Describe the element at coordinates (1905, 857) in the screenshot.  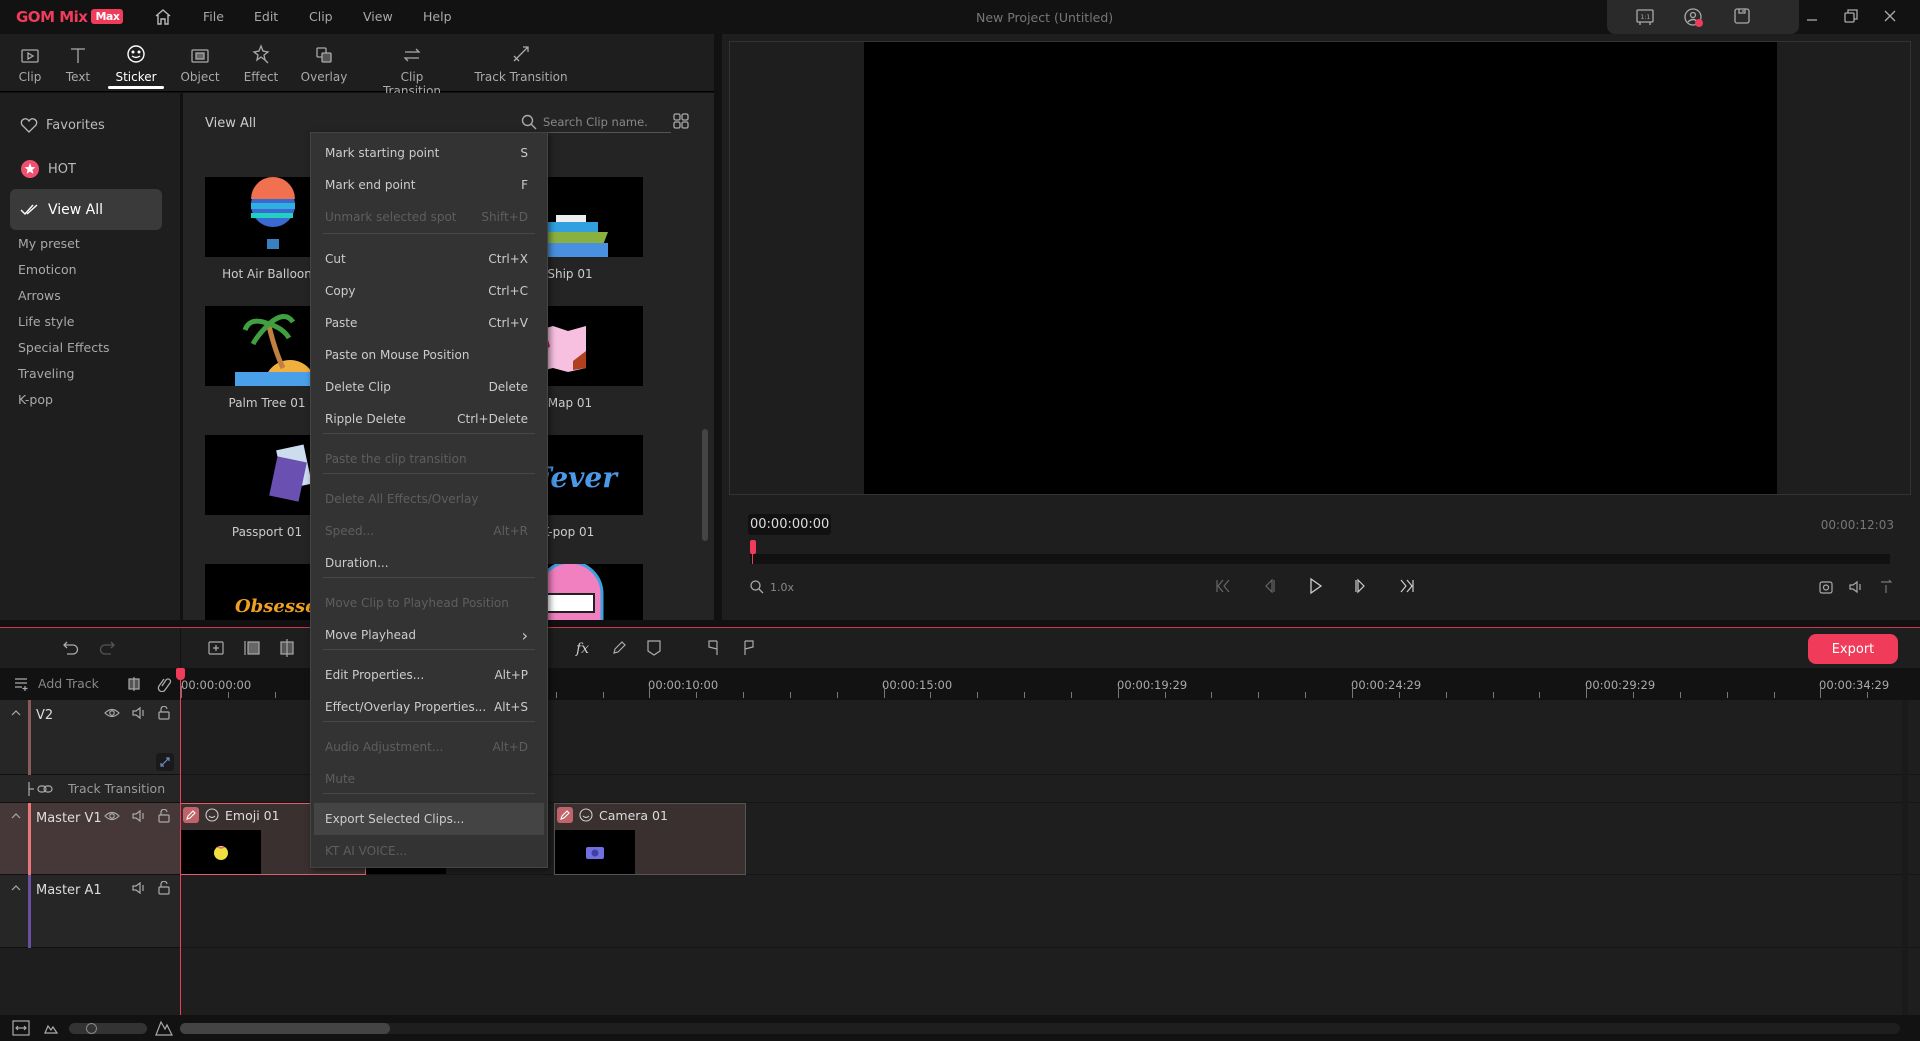
I see `timeline-vscroll` at that location.